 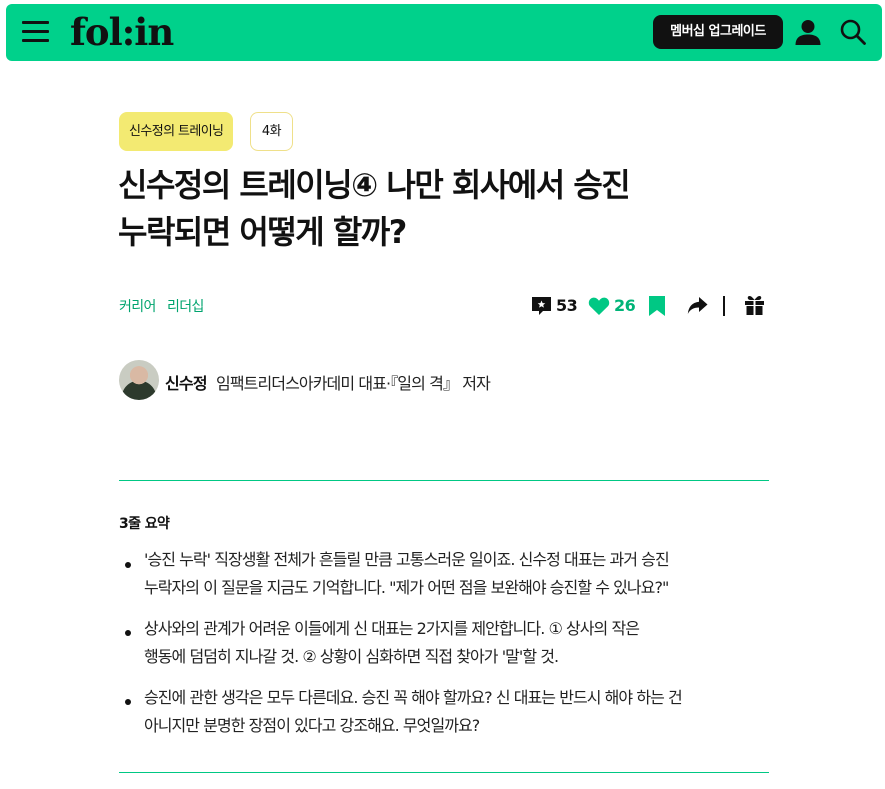 I want to click on category-career: 커리어, so click(x=137, y=306).